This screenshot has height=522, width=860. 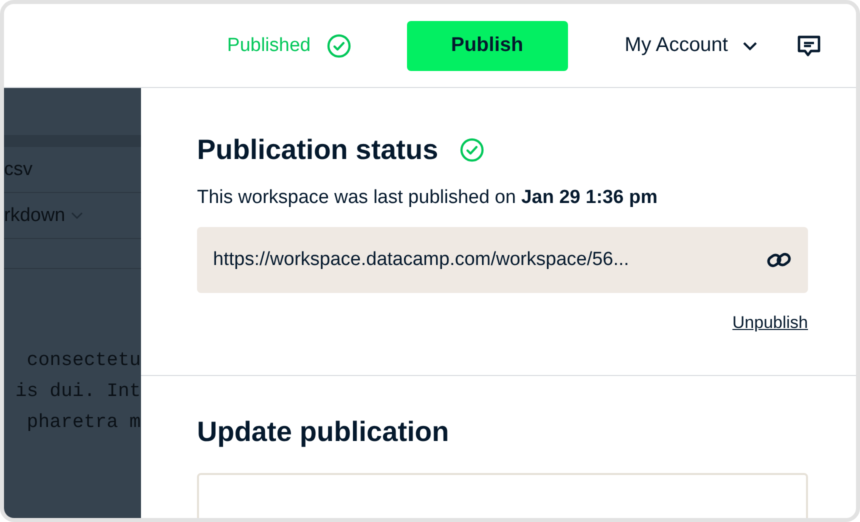 What do you see at coordinates (44, 215) in the screenshot?
I see `editor-row-text: rkdown` at bounding box center [44, 215].